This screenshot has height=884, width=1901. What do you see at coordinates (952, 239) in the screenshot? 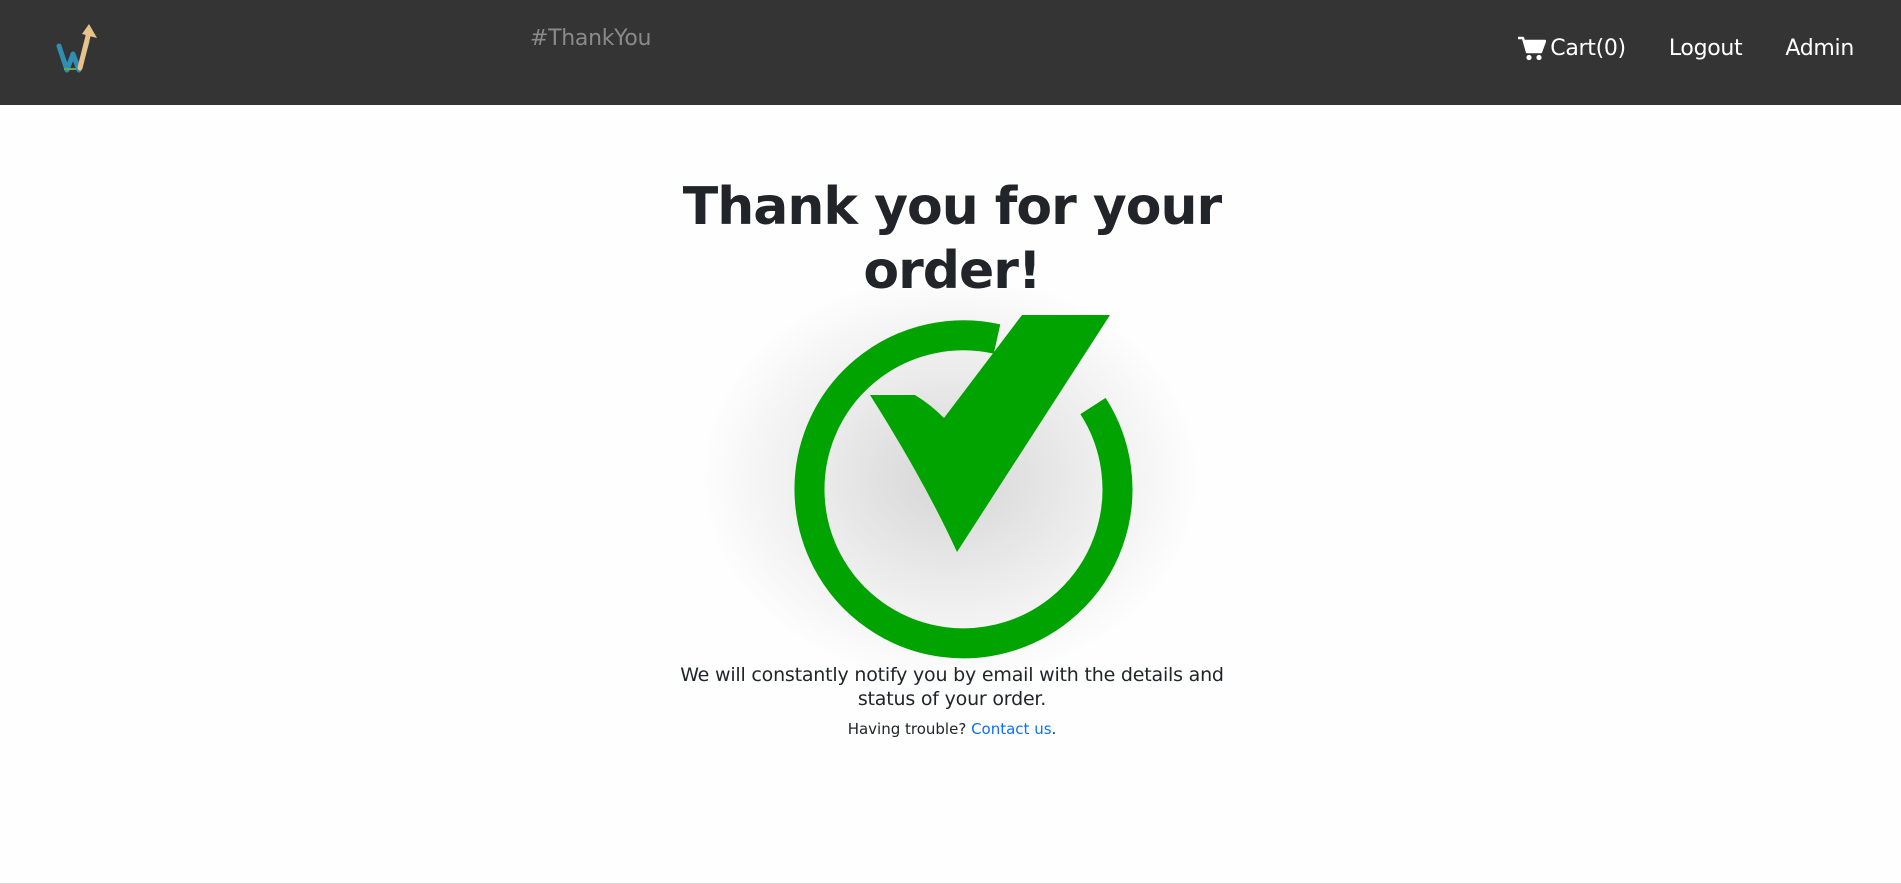
I see `page-title: Thank you for your order!` at bounding box center [952, 239].